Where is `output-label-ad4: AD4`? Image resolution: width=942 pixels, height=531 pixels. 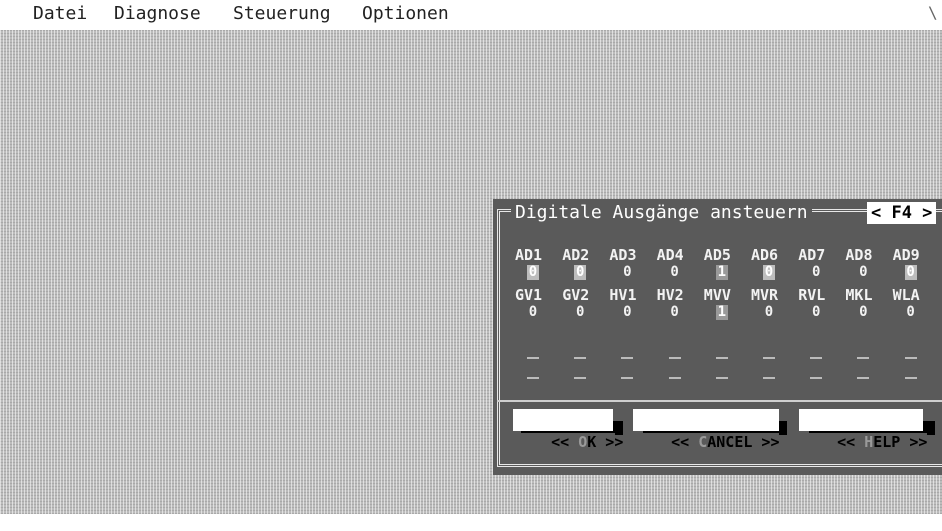 output-label-ad4: AD4 is located at coordinates (670, 255).